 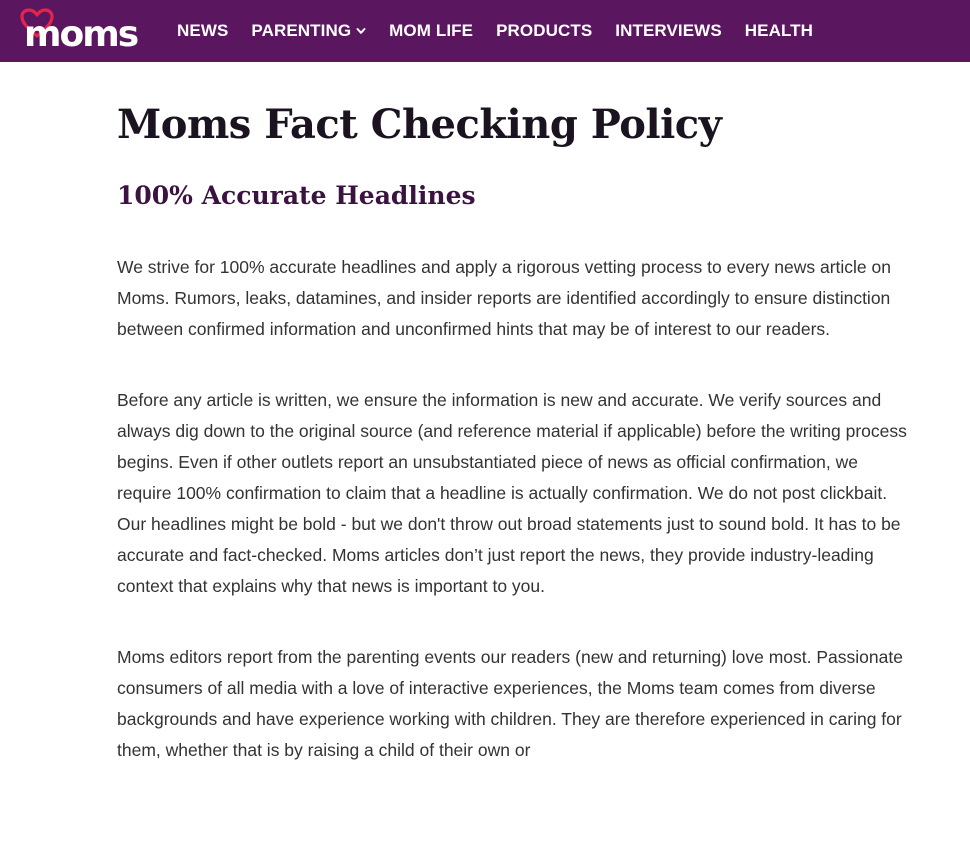 I want to click on nav-item-health: HEALTH, so click(x=779, y=31).